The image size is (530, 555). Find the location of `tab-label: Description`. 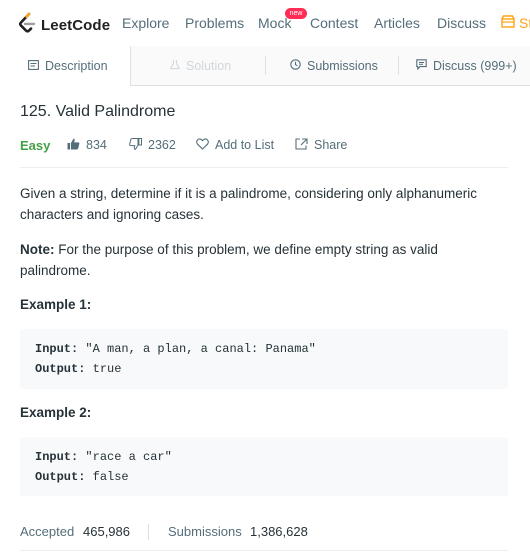

tab-label: Description is located at coordinates (76, 66).